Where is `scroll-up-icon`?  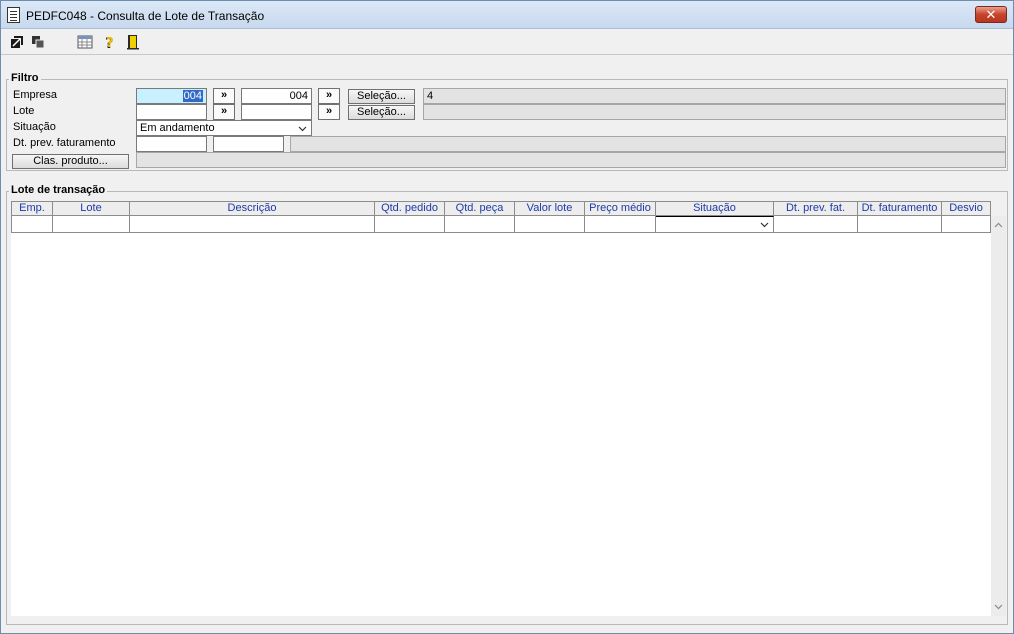
scroll-up-icon is located at coordinates (998, 227).